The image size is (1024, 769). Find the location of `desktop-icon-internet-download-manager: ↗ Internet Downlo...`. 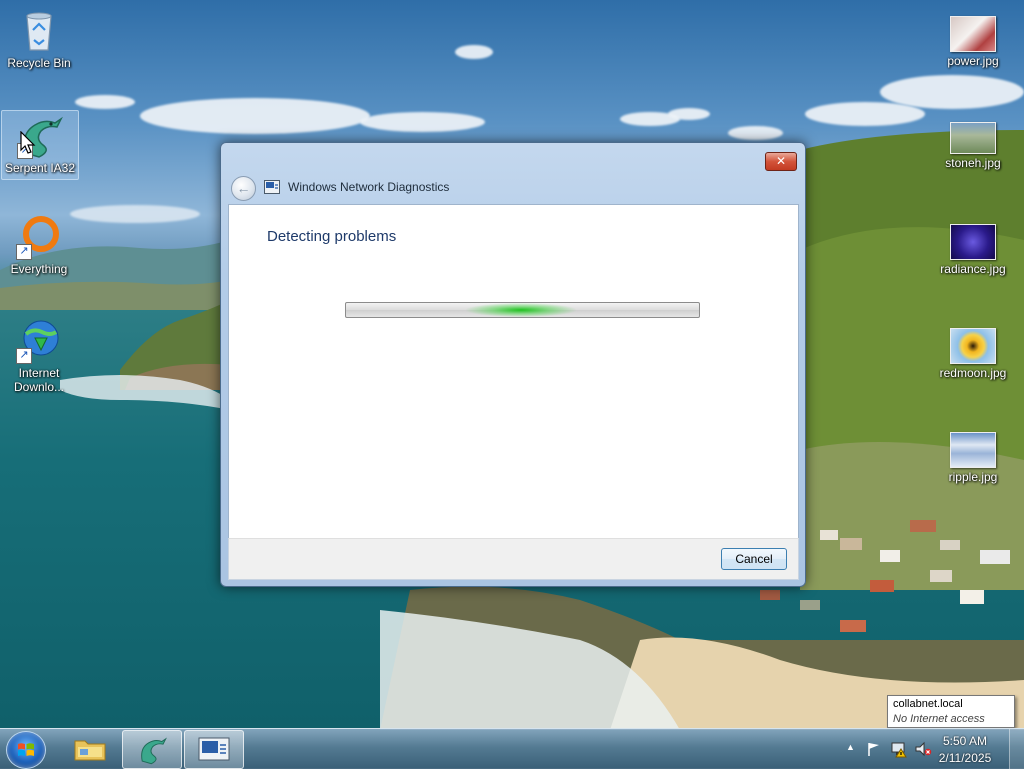

desktop-icon-internet-download-manager: ↗ Internet Downlo... is located at coordinates (39, 356).